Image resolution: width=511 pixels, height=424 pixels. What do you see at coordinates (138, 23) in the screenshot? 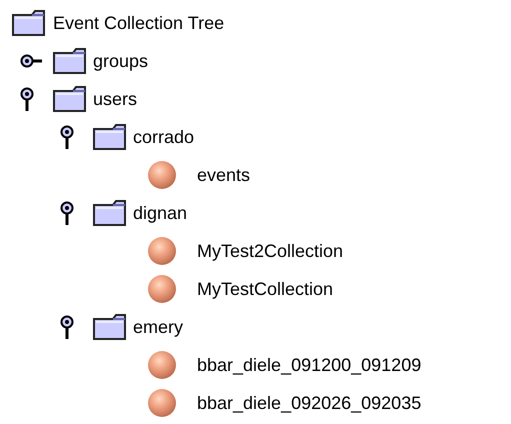
I see `tree-root: Event Collection Tree` at bounding box center [138, 23].